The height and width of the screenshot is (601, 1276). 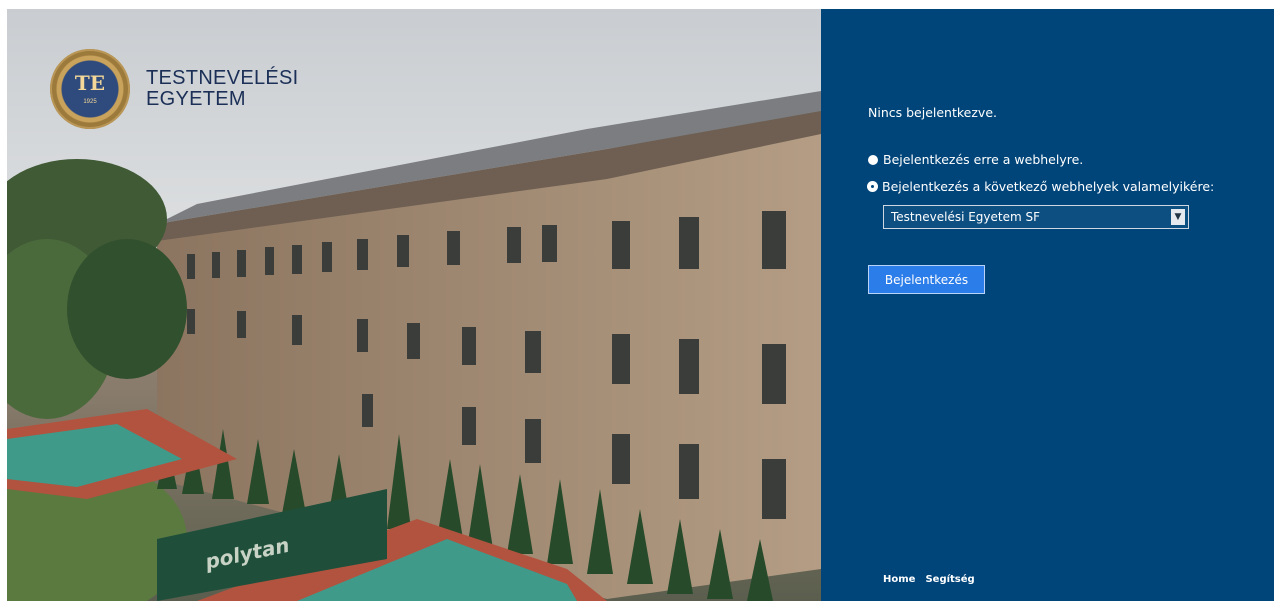 I want to click on radio-this-site, so click(x=873, y=159).